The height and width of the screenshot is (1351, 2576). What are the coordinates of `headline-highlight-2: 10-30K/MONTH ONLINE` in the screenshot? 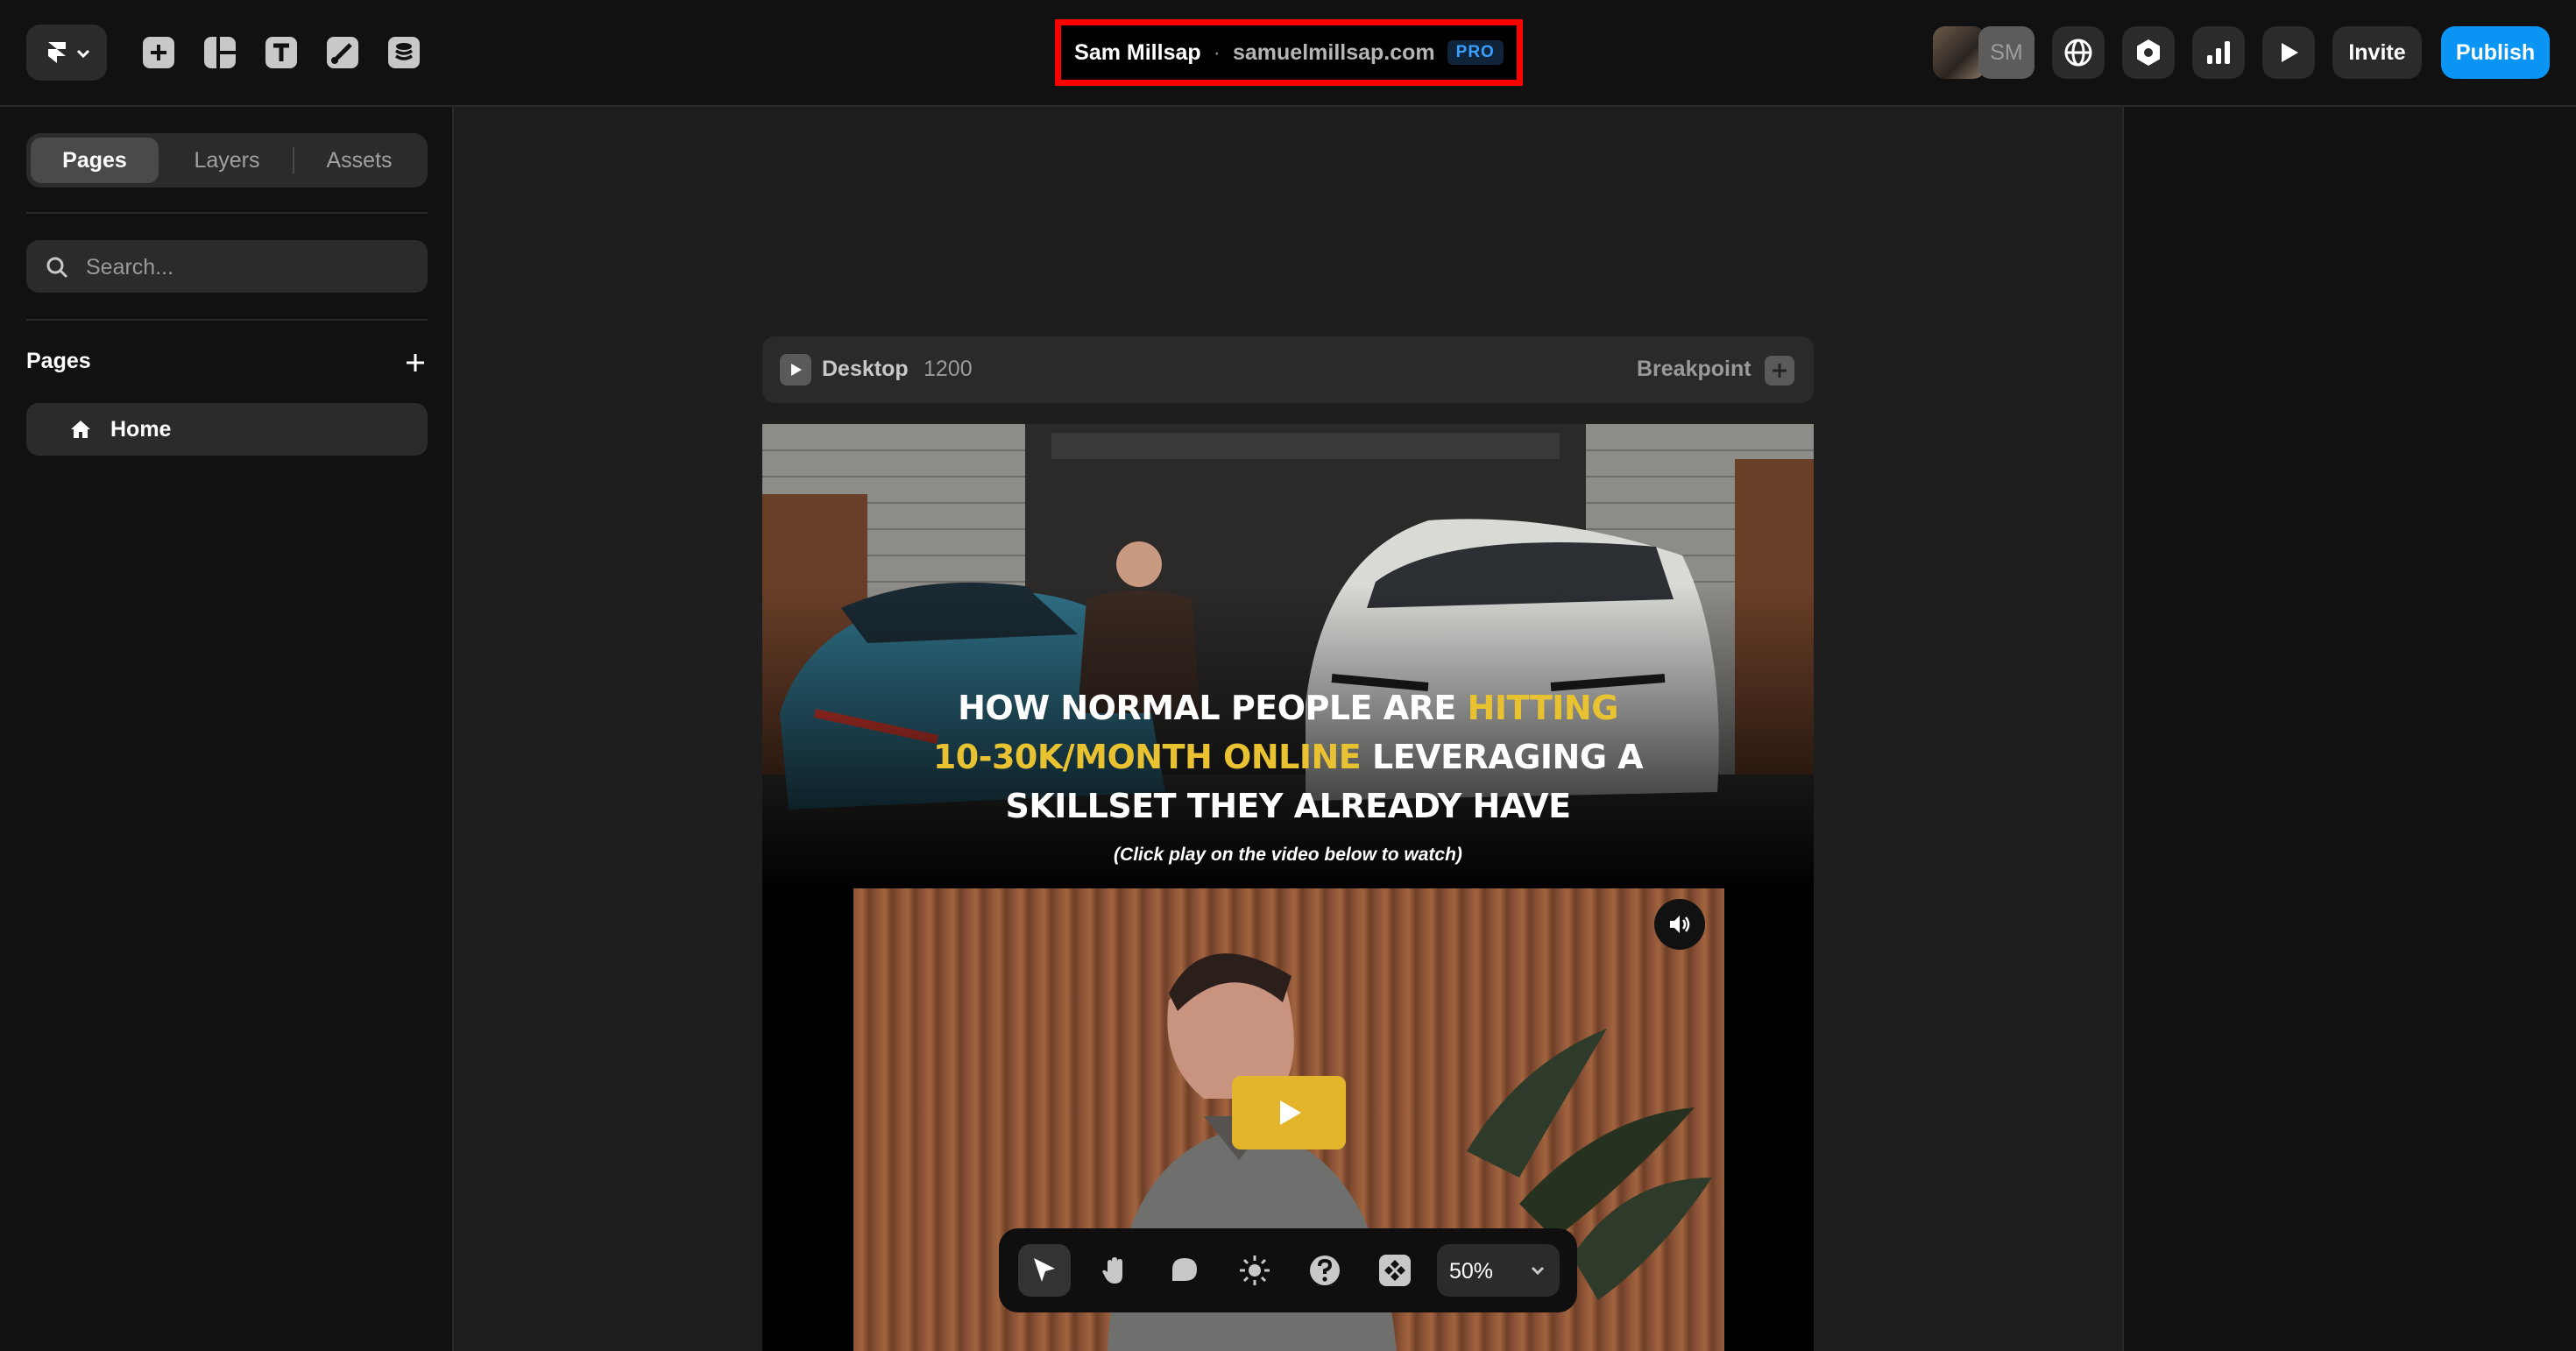 It's located at (1147, 757).